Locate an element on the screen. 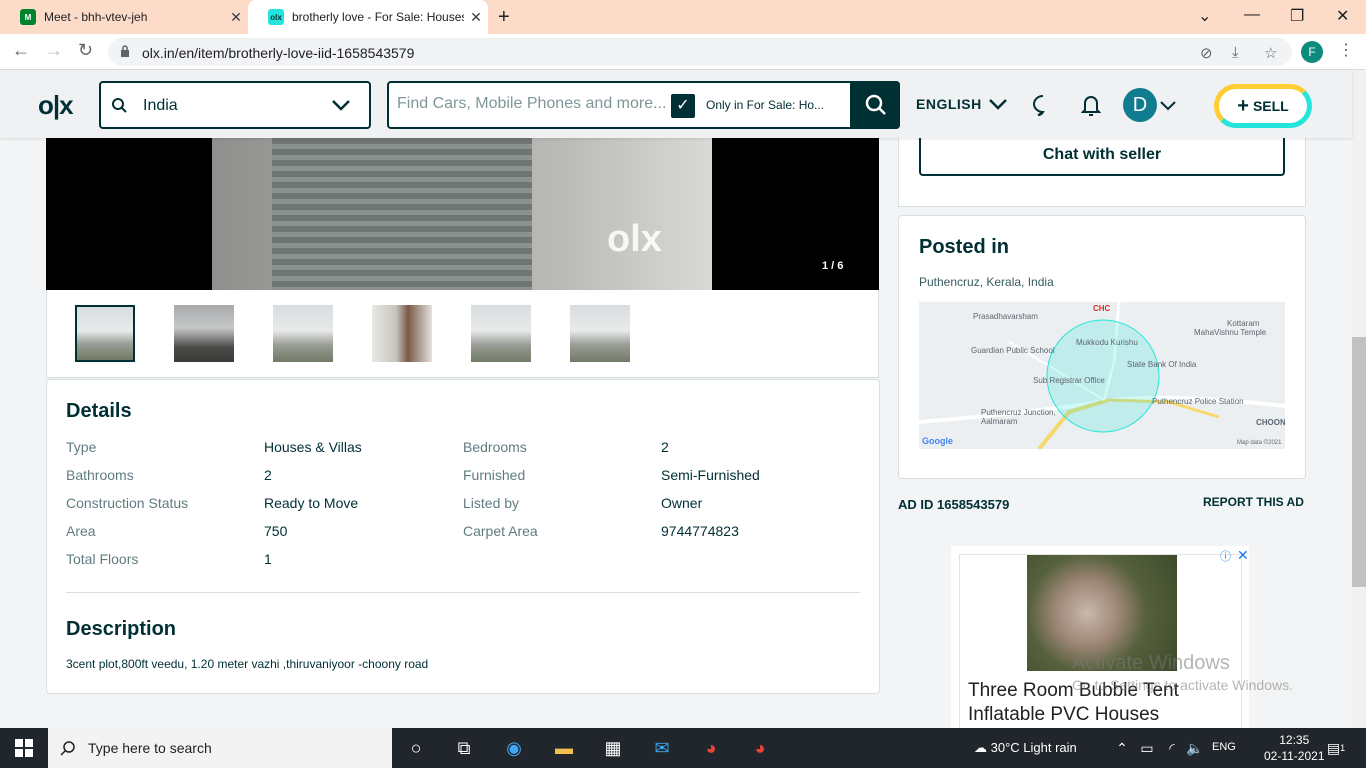  taskbar-search: Type here to search is located at coordinates (220, 748).